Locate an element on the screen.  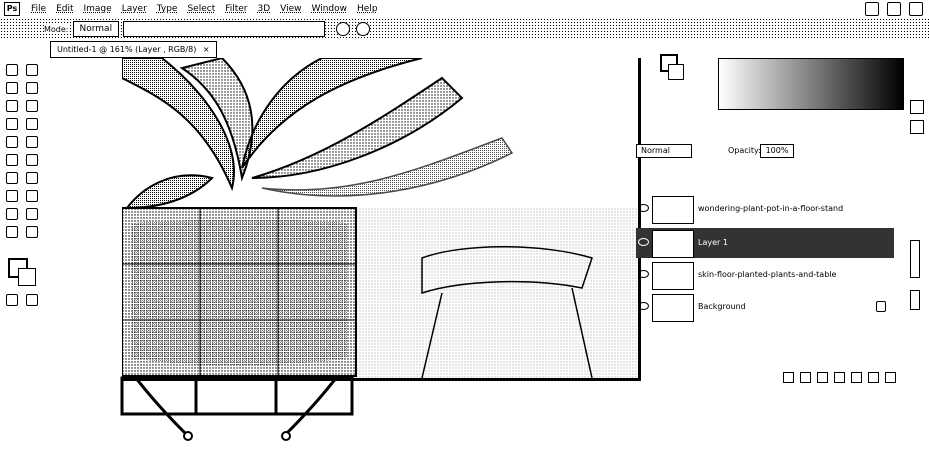
panel-background-swatch is located at coordinates (676, 72).